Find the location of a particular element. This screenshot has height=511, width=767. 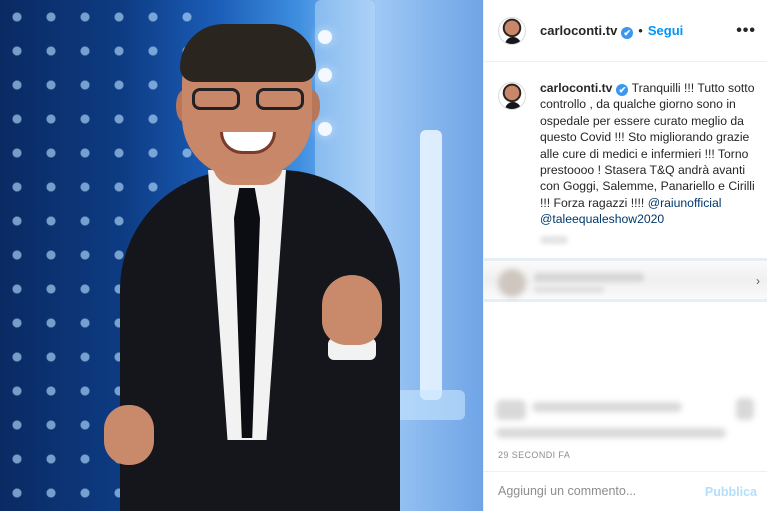

blurred-actions is located at coordinates (626, 421).